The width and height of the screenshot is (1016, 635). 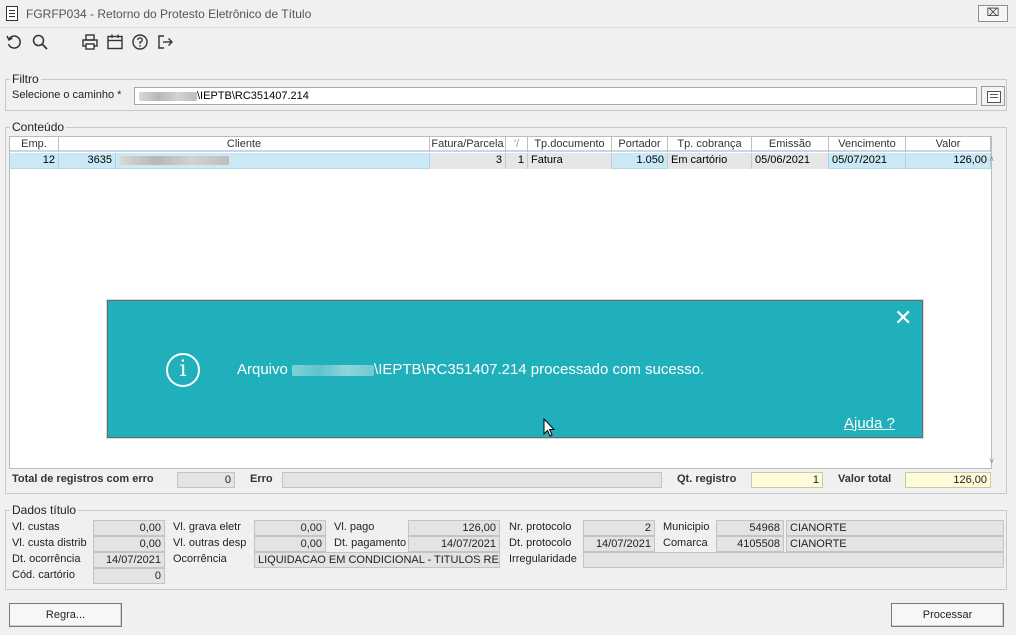 I want to click on dt-ocorrencia-value: 14/07/2021, so click(x=129, y=560).